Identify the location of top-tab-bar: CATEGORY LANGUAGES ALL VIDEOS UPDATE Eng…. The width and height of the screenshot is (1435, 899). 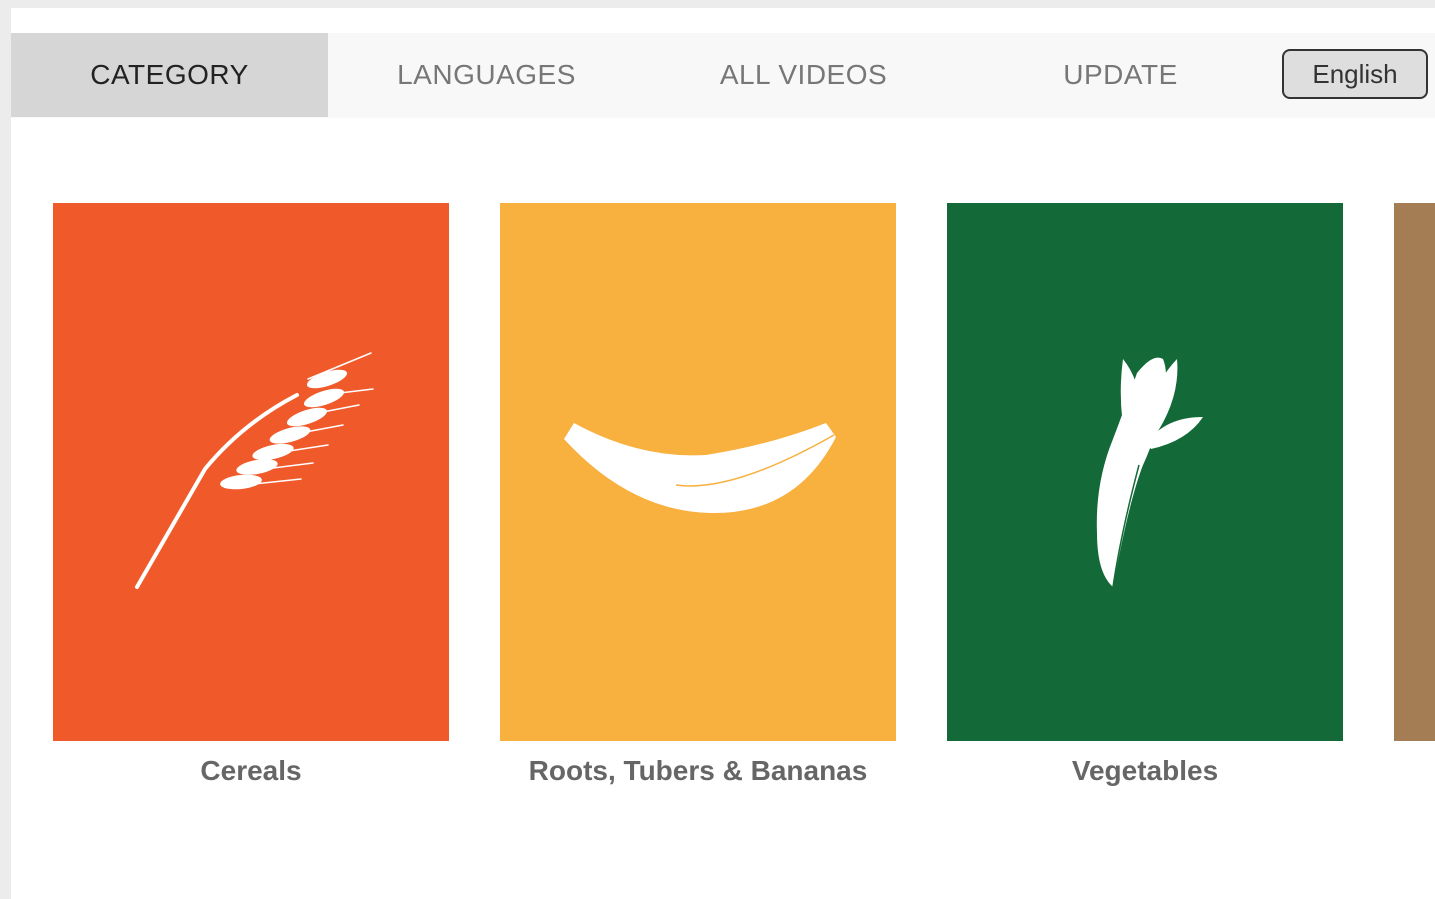
(723, 75).